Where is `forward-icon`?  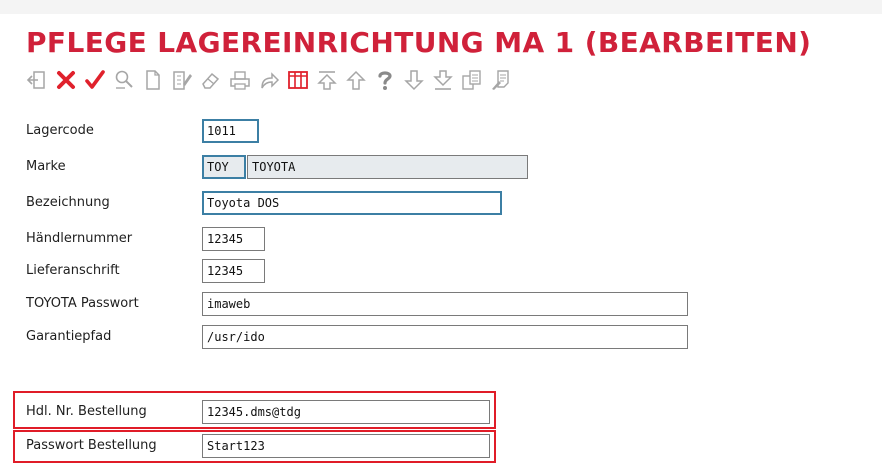 forward-icon is located at coordinates (269, 80).